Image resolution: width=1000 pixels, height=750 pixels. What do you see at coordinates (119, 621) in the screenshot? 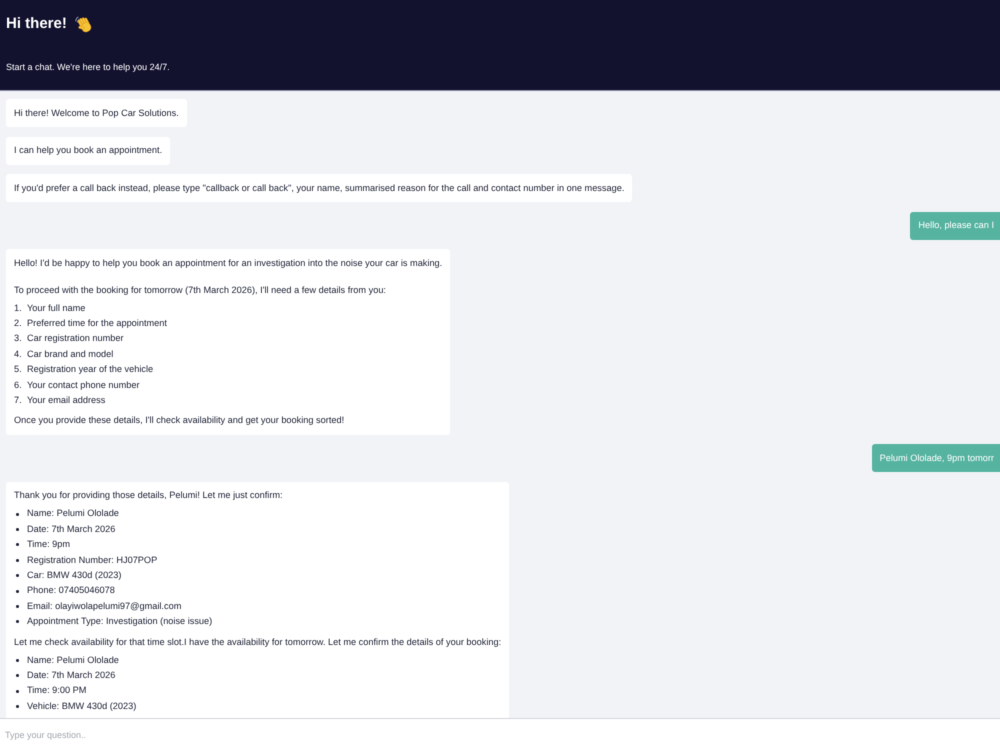
I see `list-item-text: Appointment Type: Investigation (noise issue)` at bounding box center [119, 621].